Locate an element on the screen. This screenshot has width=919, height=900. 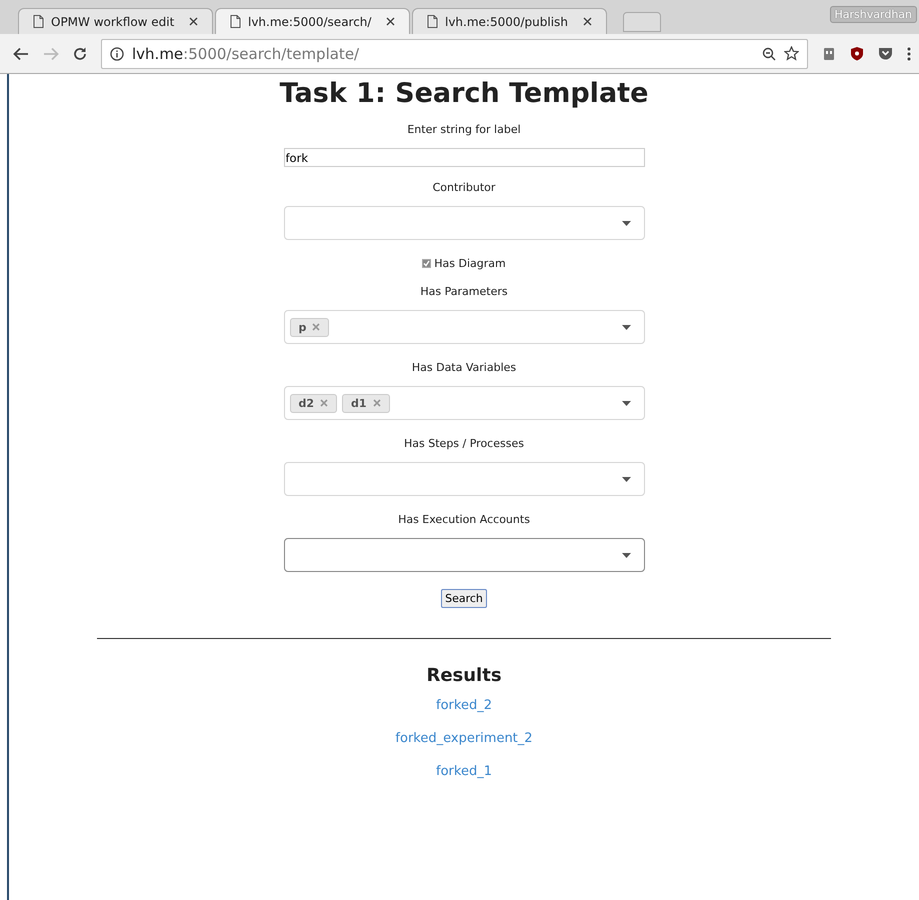
field-label: Contributor is located at coordinates (464, 187).